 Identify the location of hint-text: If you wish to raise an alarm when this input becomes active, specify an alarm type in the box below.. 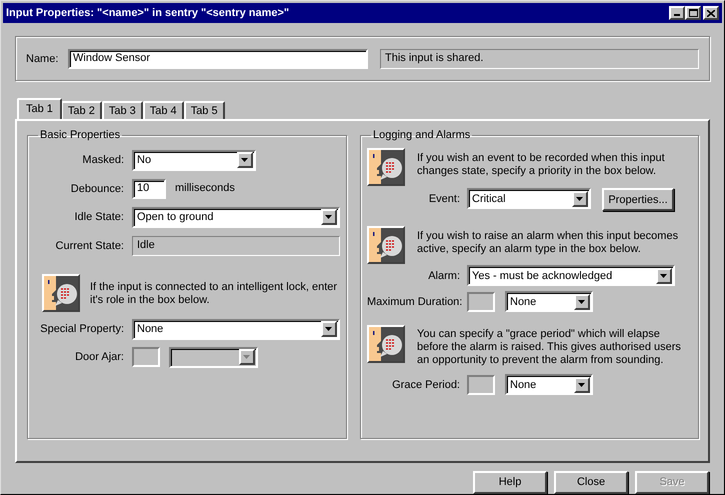
(548, 243).